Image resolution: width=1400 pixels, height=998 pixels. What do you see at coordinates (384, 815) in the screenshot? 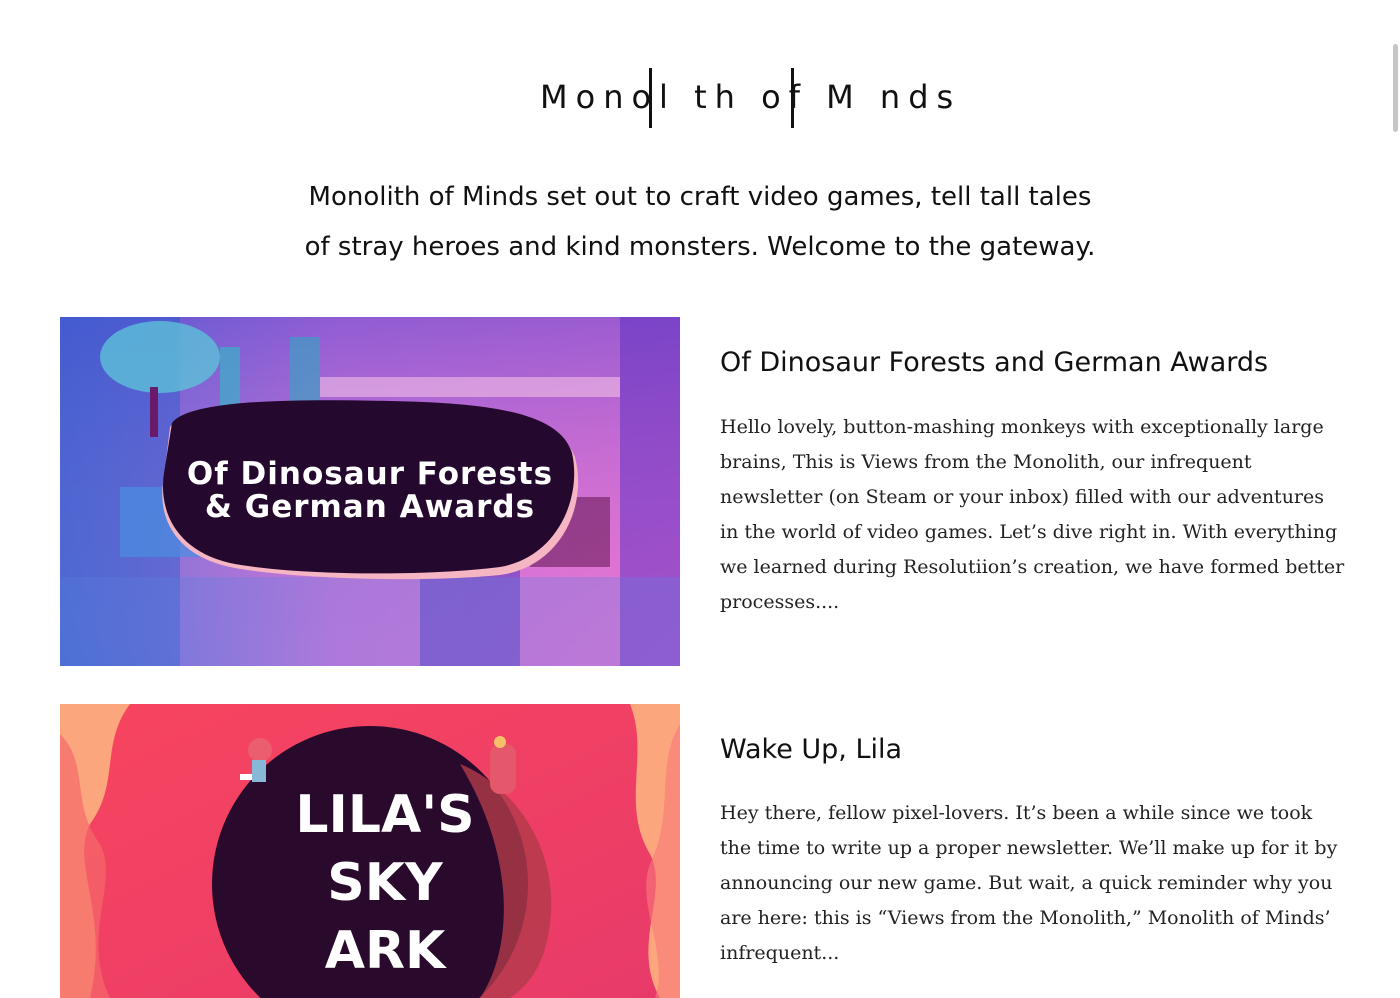
I see `post-thumbnail-caption: LILA'S` at bounding box center [384, 815].